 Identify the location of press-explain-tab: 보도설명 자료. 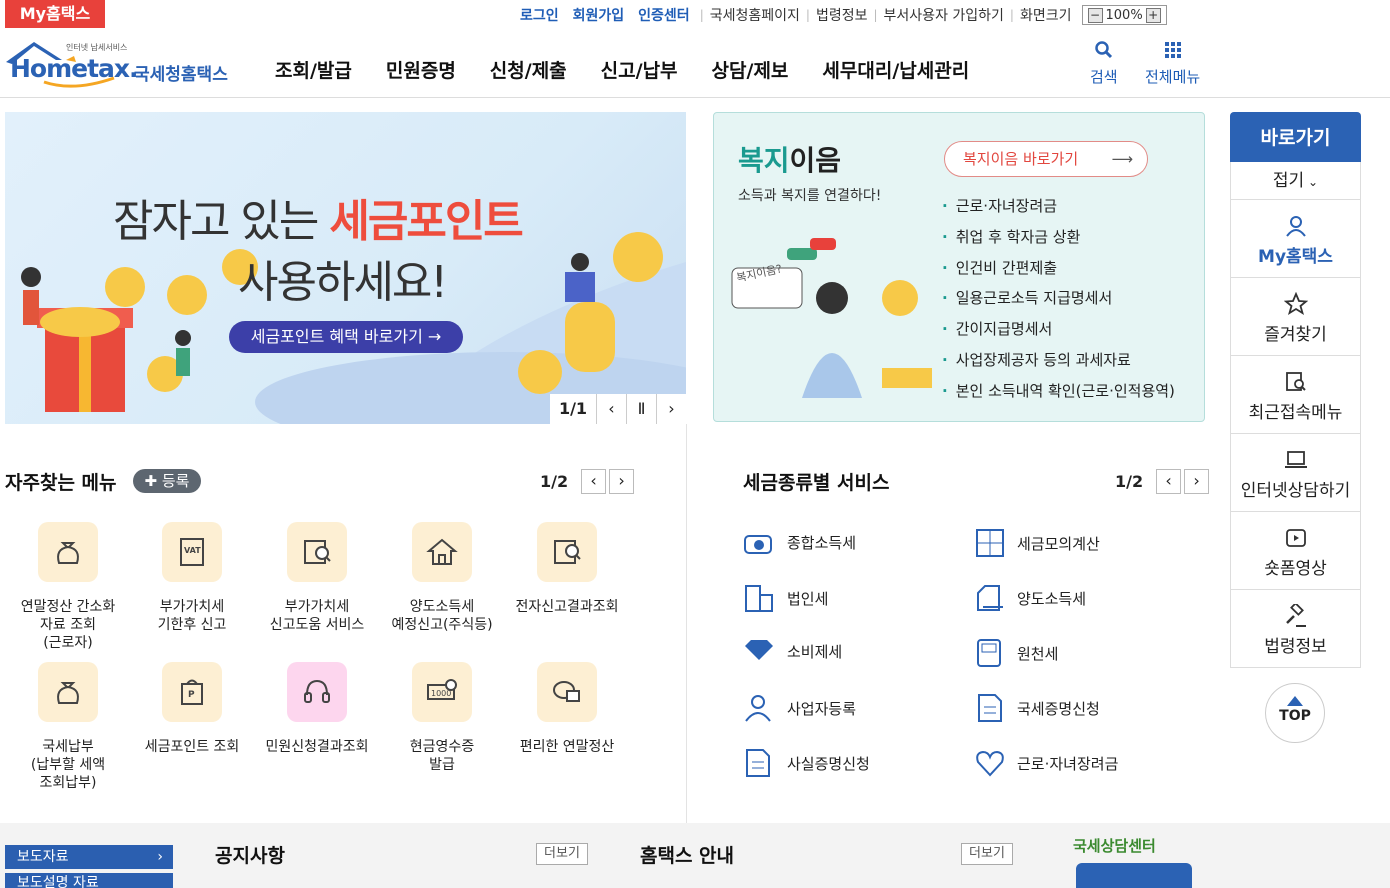
(89, 880).